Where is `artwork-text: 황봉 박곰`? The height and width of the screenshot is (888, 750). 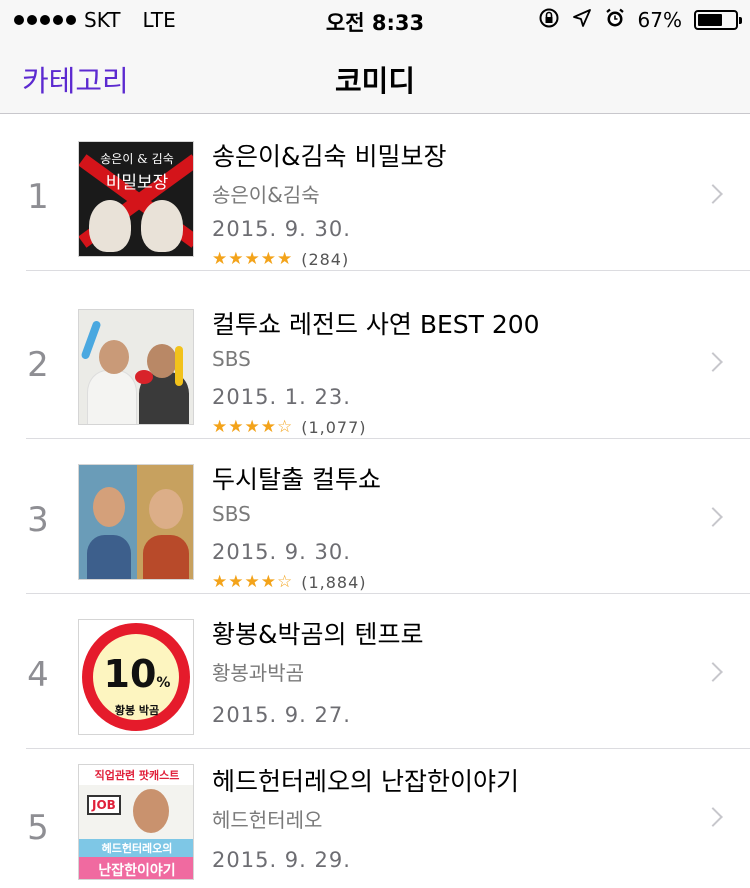
artwork-text: 황봉 박곰 is located at coordinates (137, 710).